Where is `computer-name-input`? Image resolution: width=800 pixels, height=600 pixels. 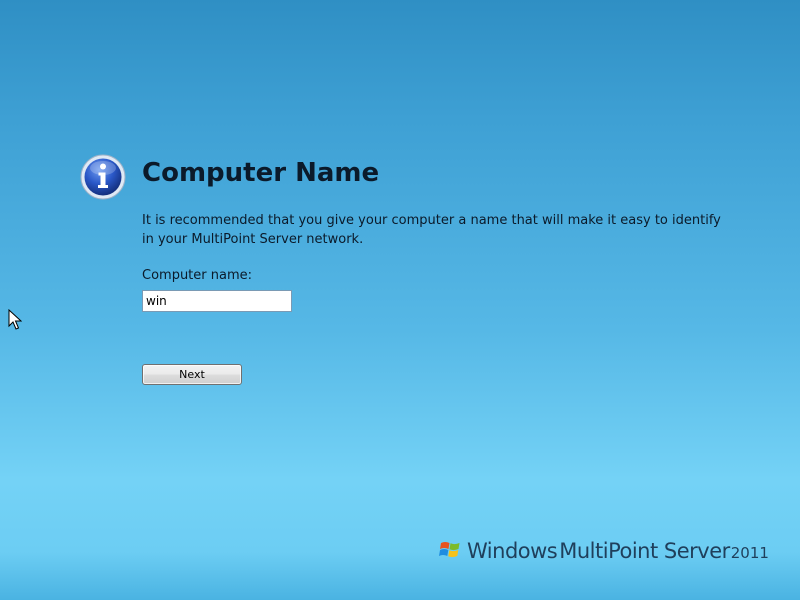 computer-name-input is located at coordinates (217, 301).